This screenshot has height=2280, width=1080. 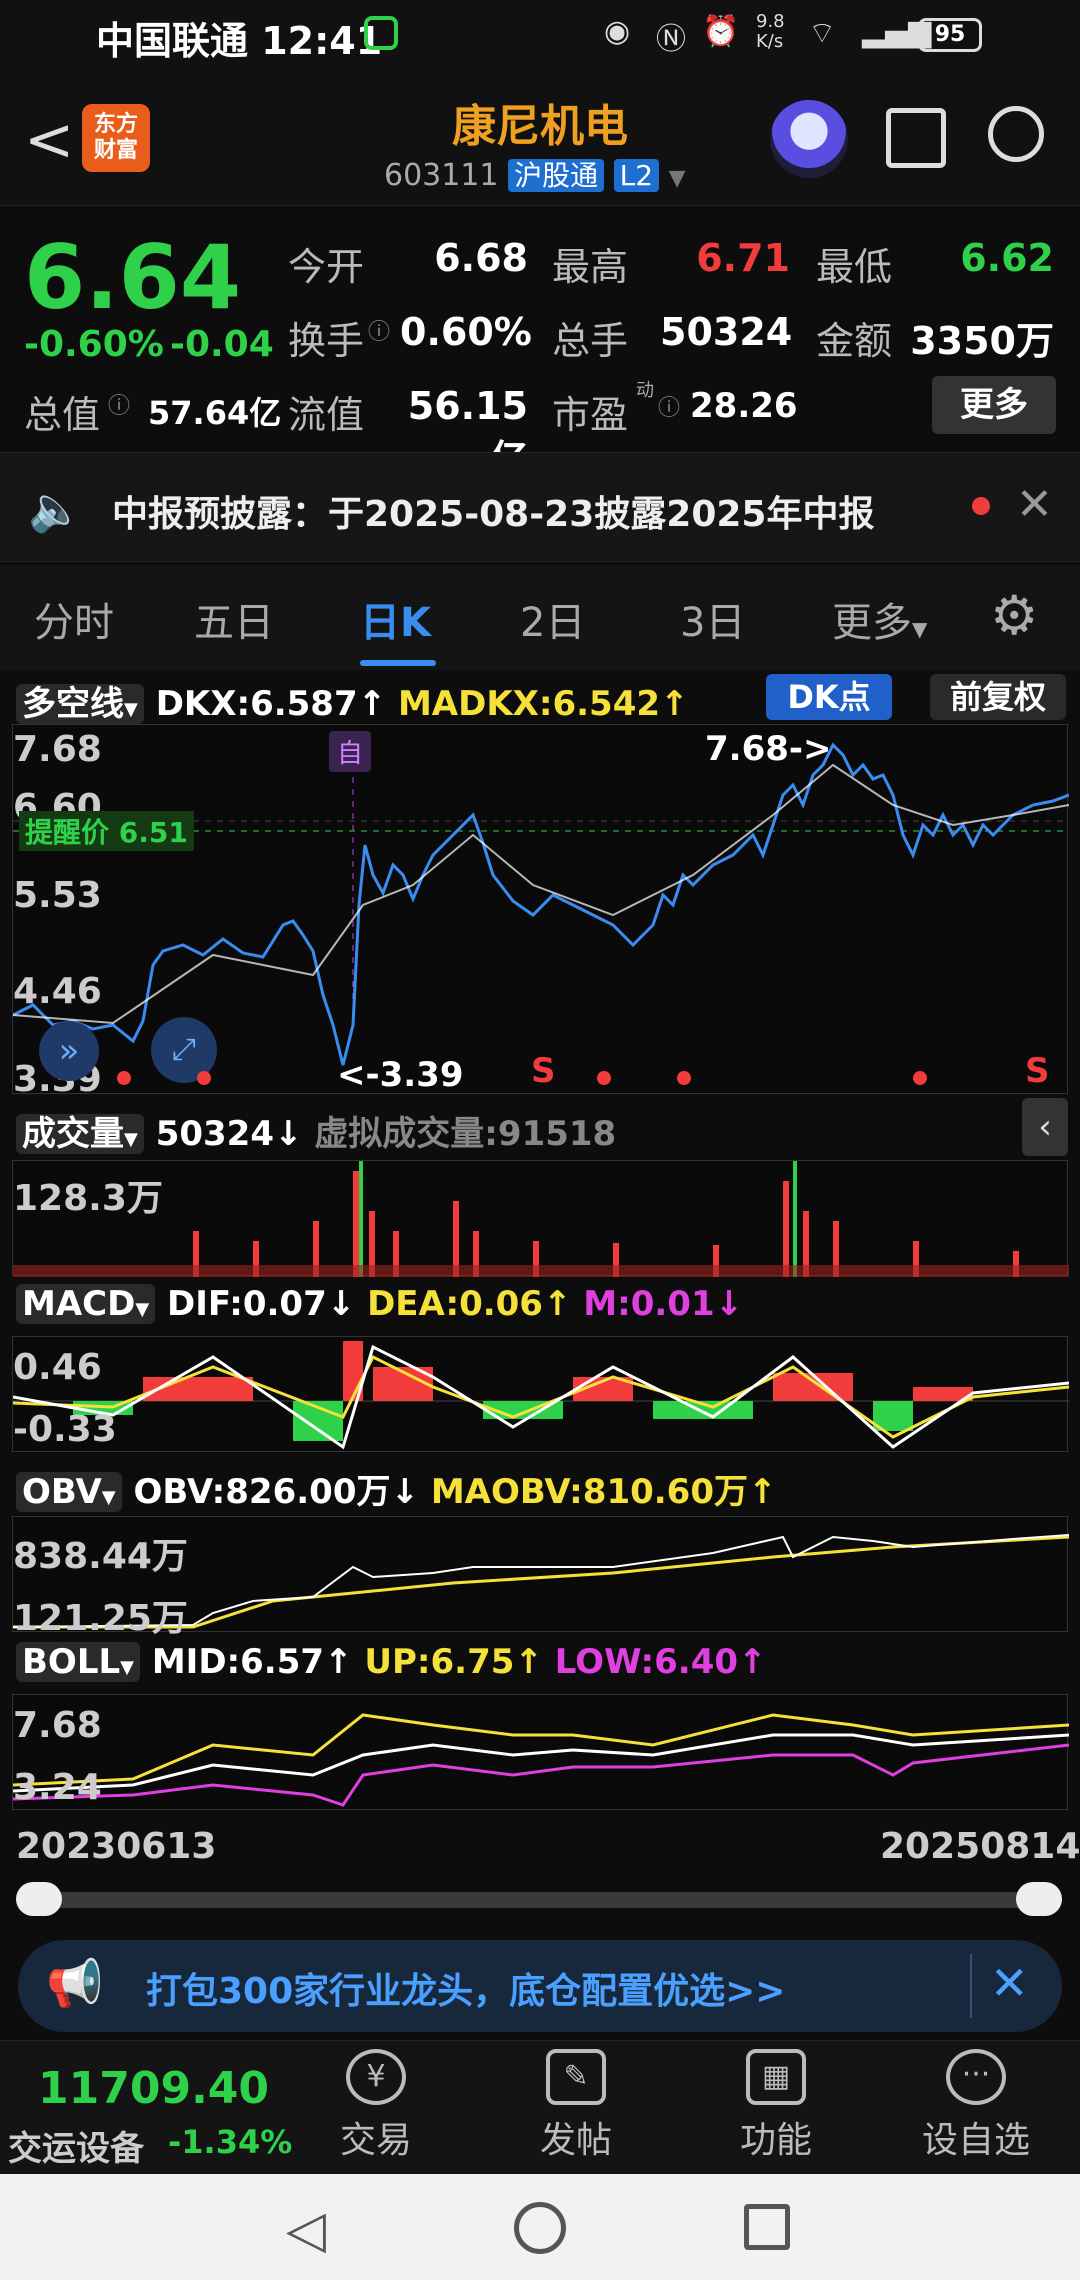 What do you see at coordinates (552, 619) in the screenshot?
I see `tab-2day: 2日` at bounding box center [552, 619].